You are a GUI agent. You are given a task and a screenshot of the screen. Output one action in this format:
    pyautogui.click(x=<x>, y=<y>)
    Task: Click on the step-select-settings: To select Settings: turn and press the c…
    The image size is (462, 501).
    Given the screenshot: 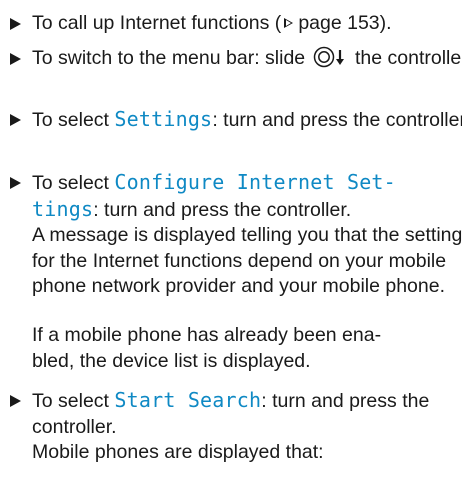 What is the action you would take?
    pyautogui.click(x=234, y=120)
    